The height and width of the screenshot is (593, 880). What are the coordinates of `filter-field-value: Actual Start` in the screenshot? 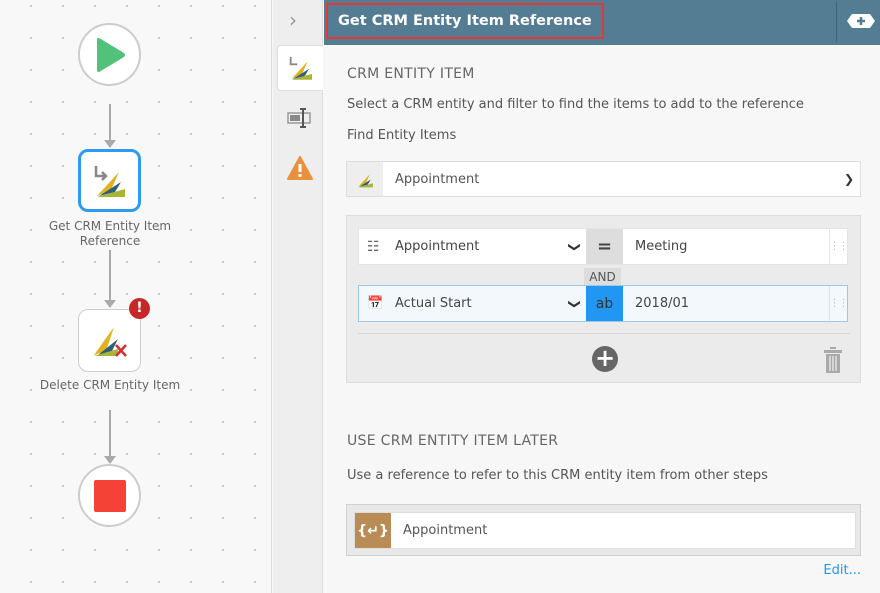 It's located at (433, 303).